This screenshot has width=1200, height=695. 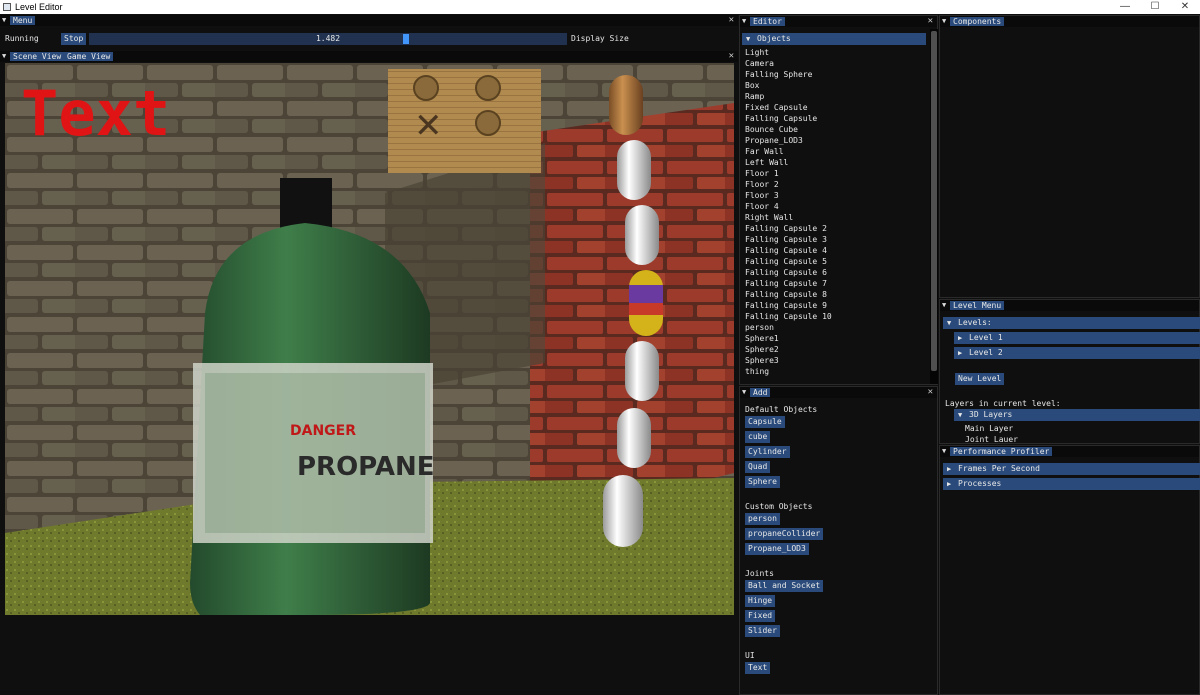 I want to click on editor-titlebar: ▼ Editor ✕, so click(x=838, y=21).